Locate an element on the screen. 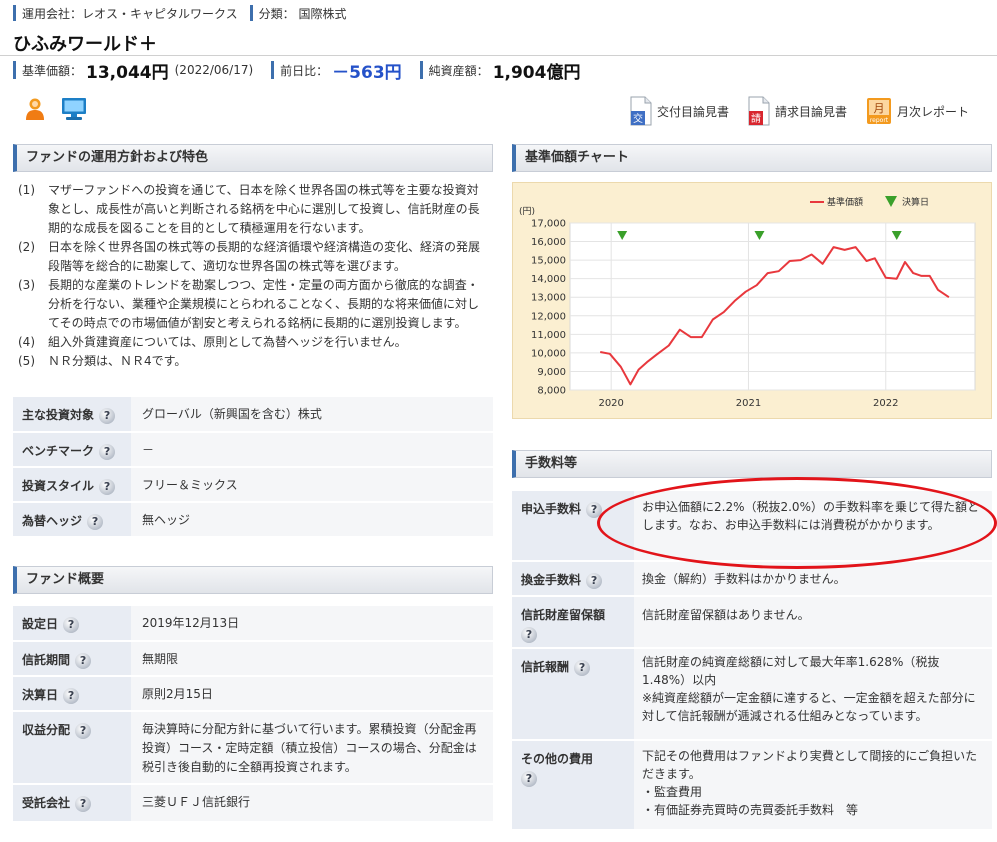  request-prospectus-icon: 請 is located at coordinates (759, 111).